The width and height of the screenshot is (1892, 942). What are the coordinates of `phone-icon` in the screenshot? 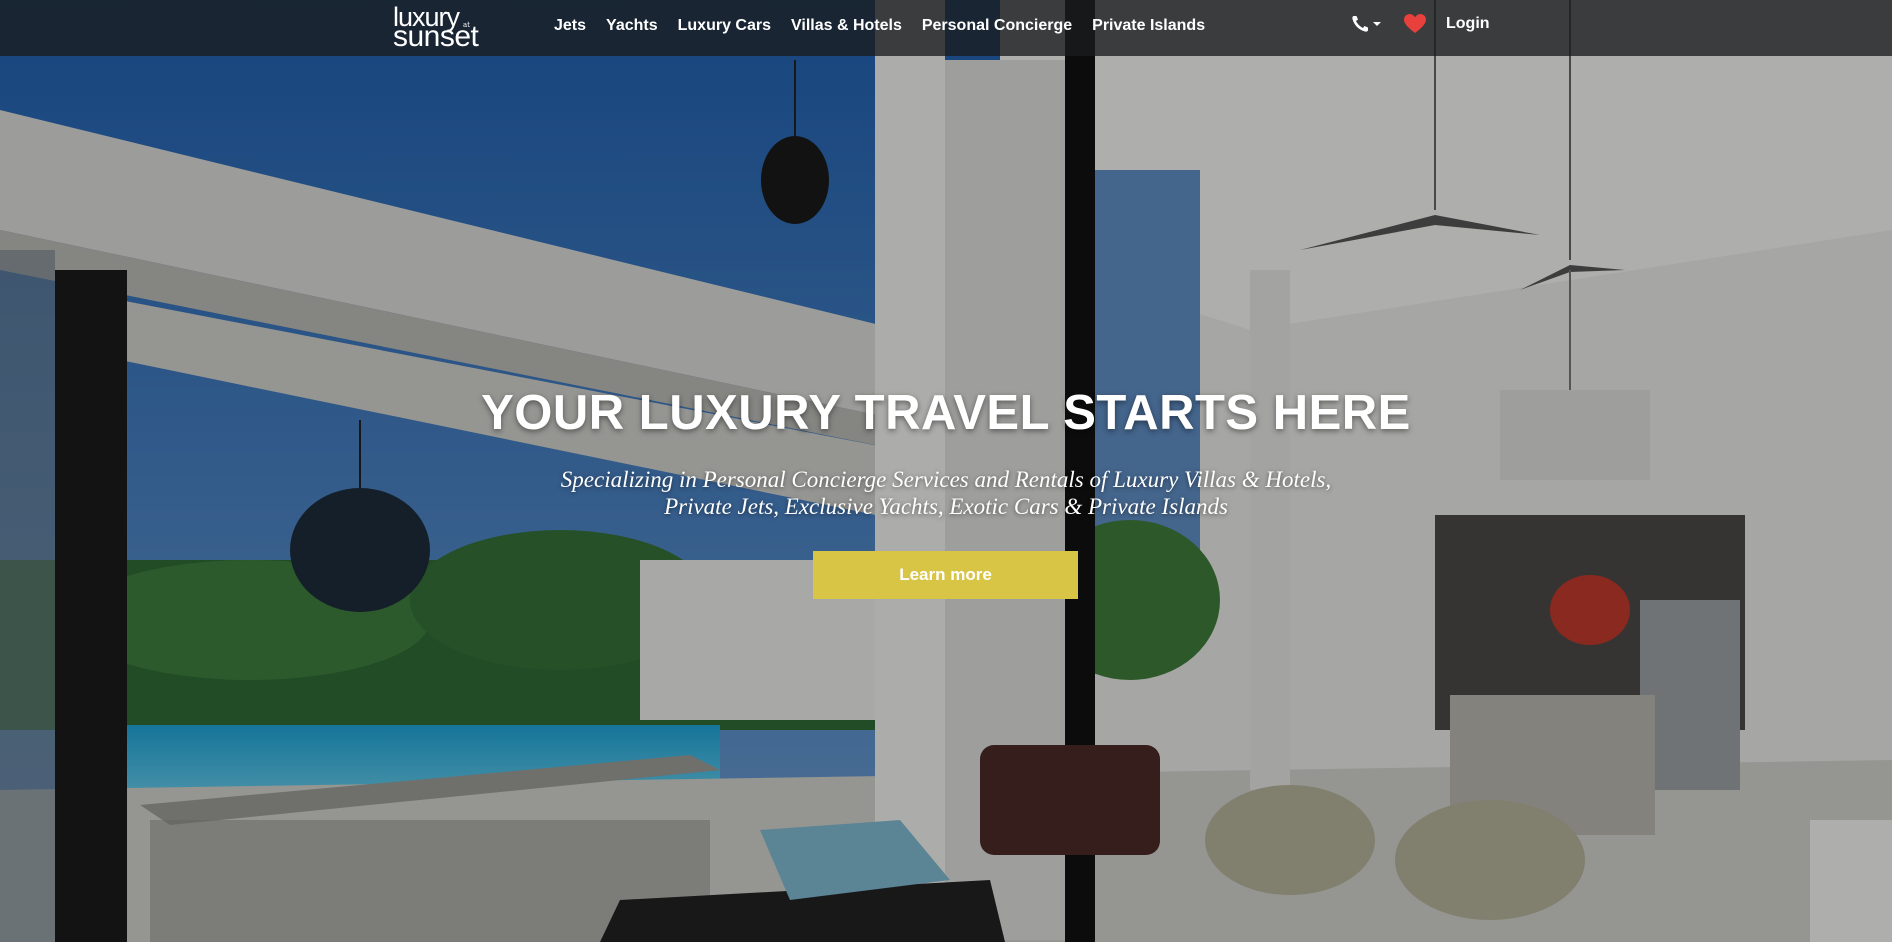 It's located at (1366, 24).